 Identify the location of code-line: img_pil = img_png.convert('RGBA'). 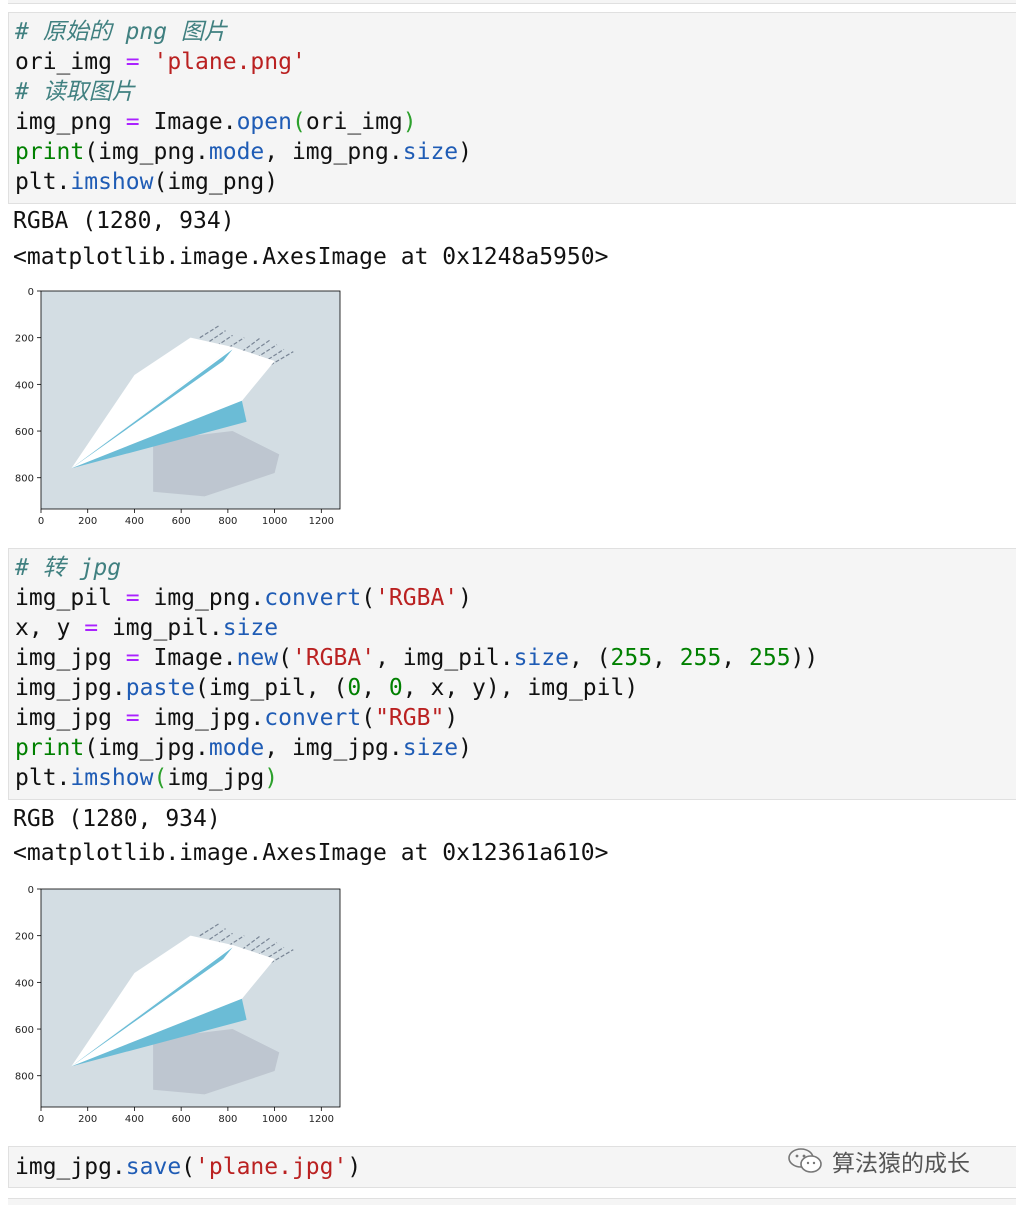
(244, 598).